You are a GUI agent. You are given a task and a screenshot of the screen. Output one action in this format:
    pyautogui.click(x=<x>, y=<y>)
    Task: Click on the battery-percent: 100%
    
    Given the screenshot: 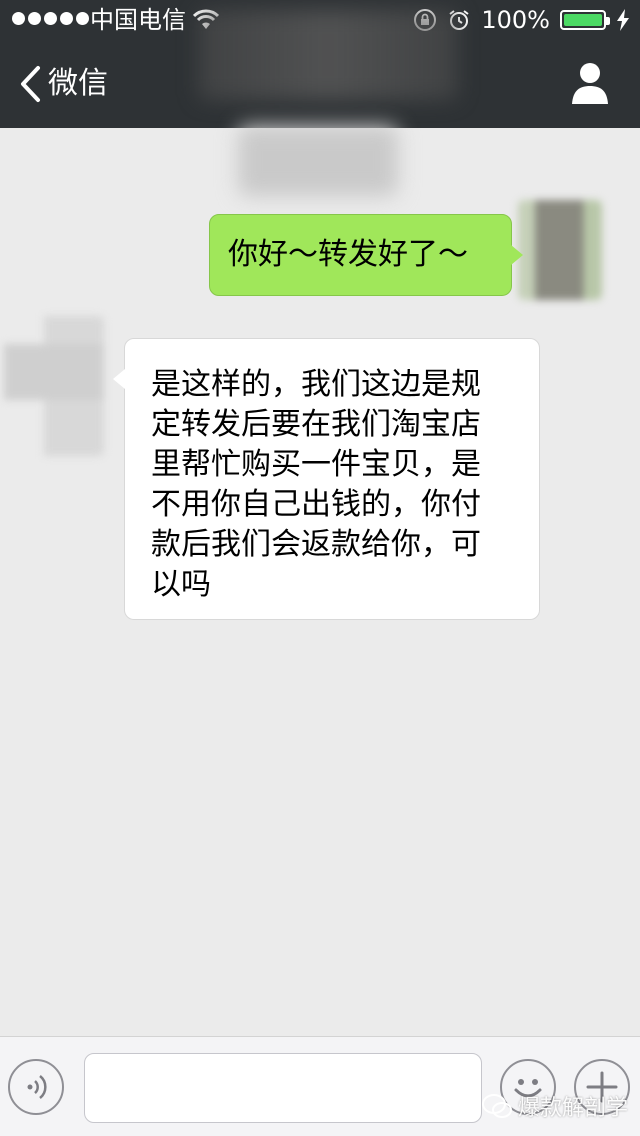 What is the action you would take?
    pyautogui.click(x=515, y=20)
    